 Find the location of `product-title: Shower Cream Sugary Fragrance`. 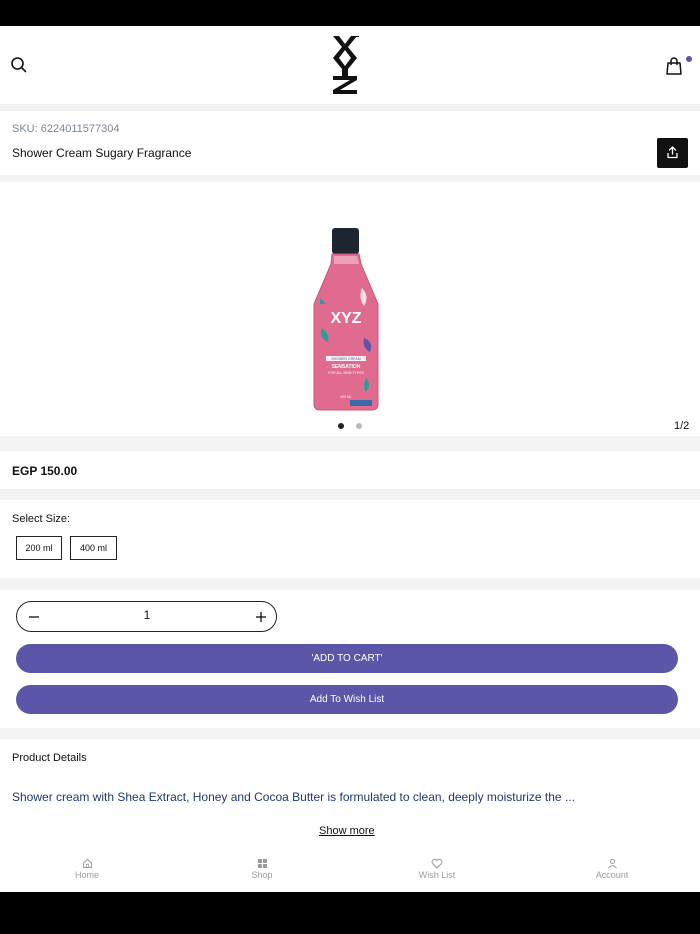

product-title: Shower Cream Sugary Fragrance is located at coordinates (102, 153).